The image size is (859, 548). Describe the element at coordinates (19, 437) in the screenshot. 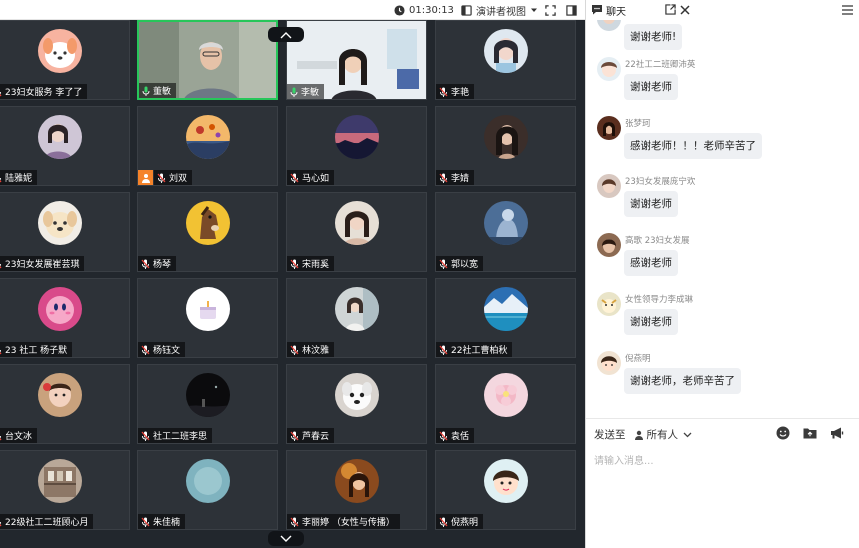

I see `participant-name: 台文冰` at that location.